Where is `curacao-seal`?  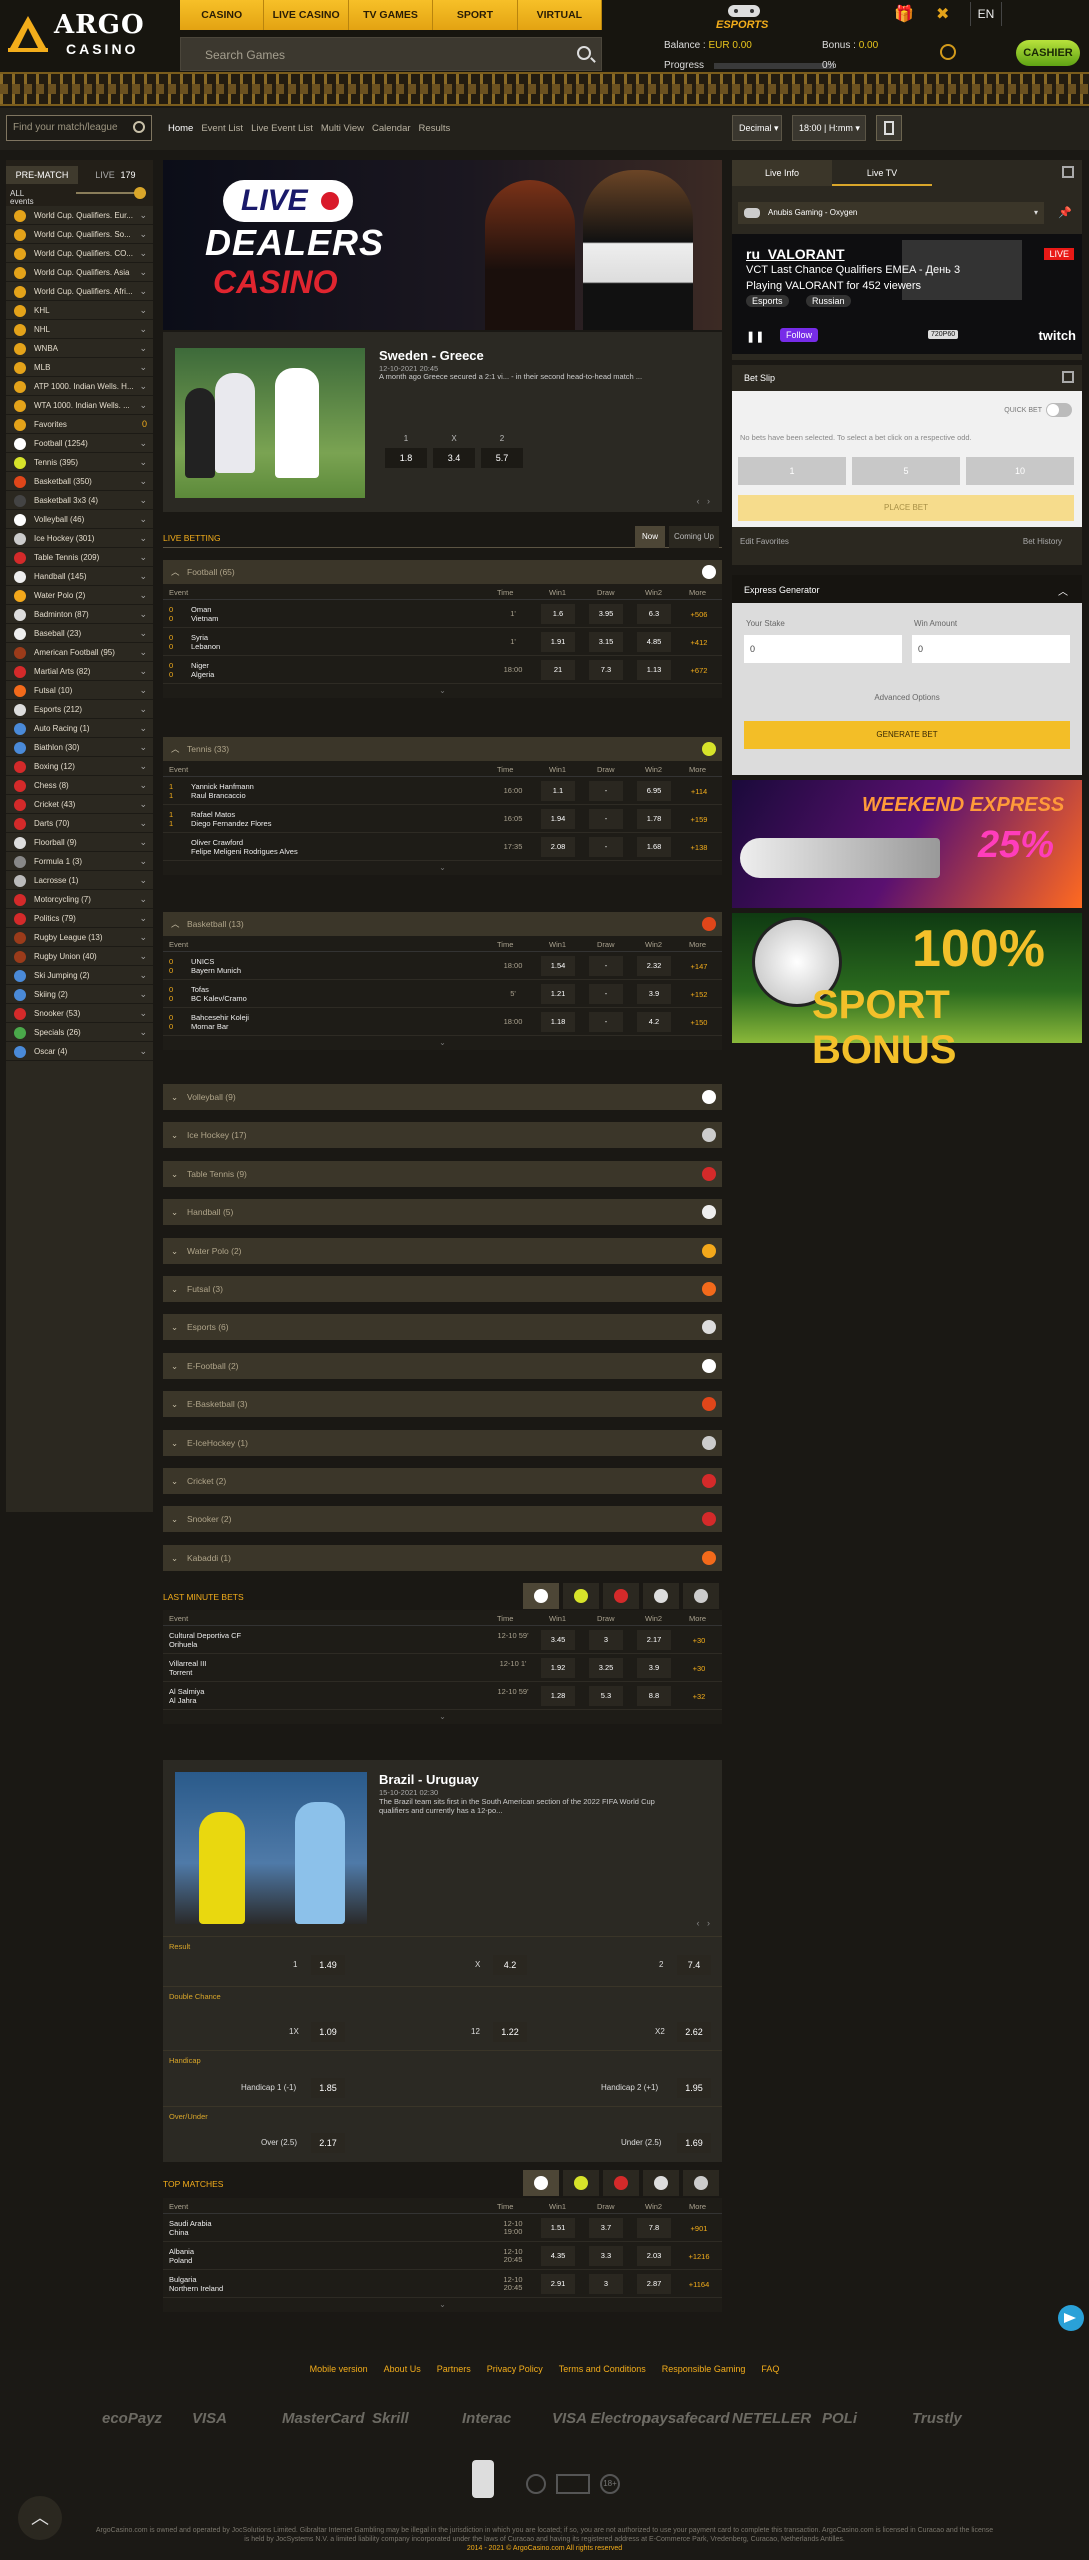 curacao-seal is located at coordinates (483, 2479).